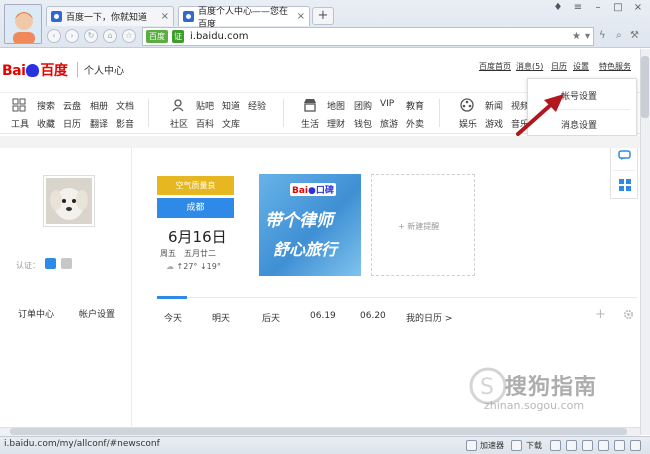  Describe the element at coordinates (173, 317) in the screenshot. I see `tab-today: 今天` at that location.